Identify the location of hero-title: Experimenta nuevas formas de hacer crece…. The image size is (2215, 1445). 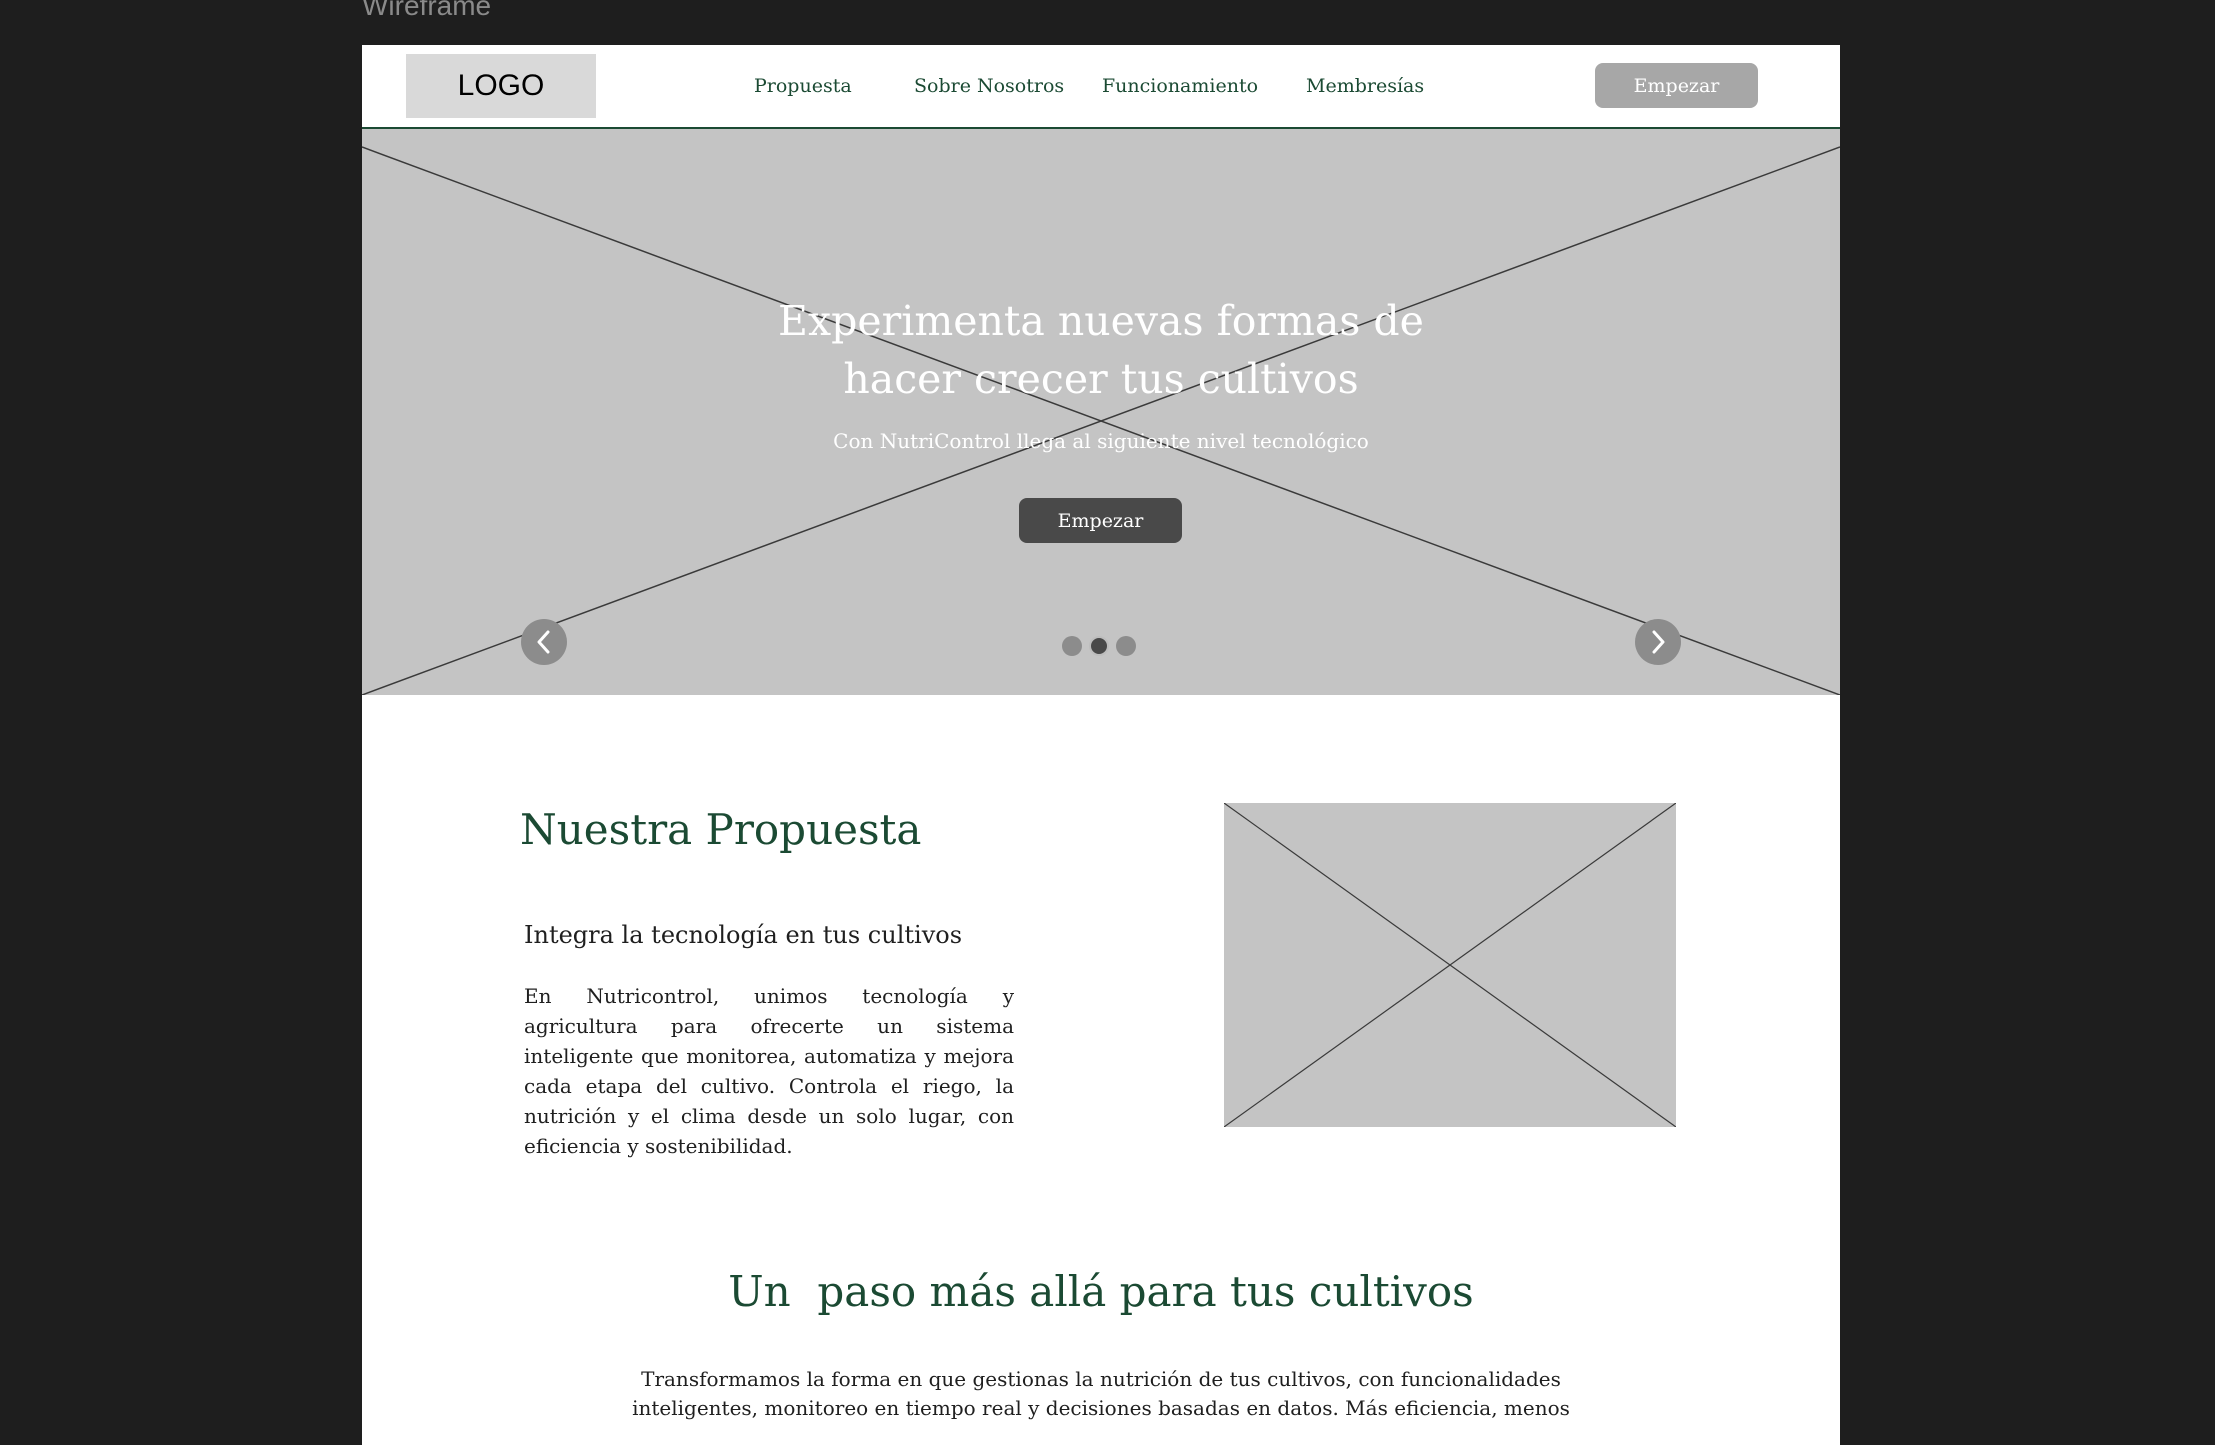
(1101, 350).